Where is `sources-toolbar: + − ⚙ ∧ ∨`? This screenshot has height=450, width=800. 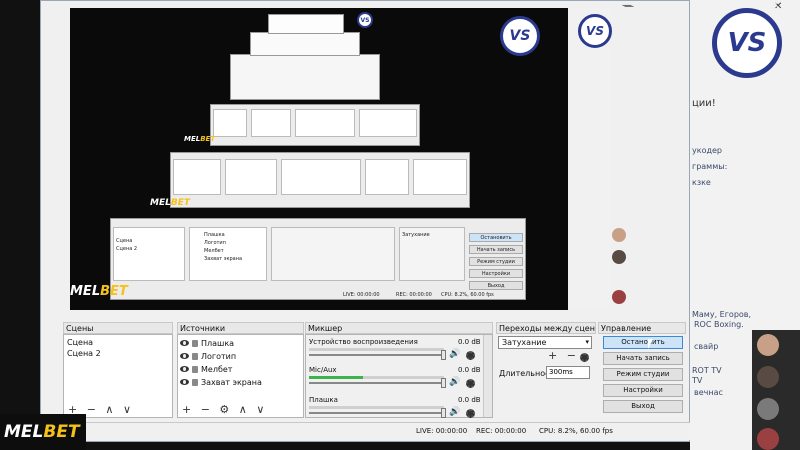
sources-toolbar: + − ⚙ ∧ ∨ is located at coordinates (224, 409).